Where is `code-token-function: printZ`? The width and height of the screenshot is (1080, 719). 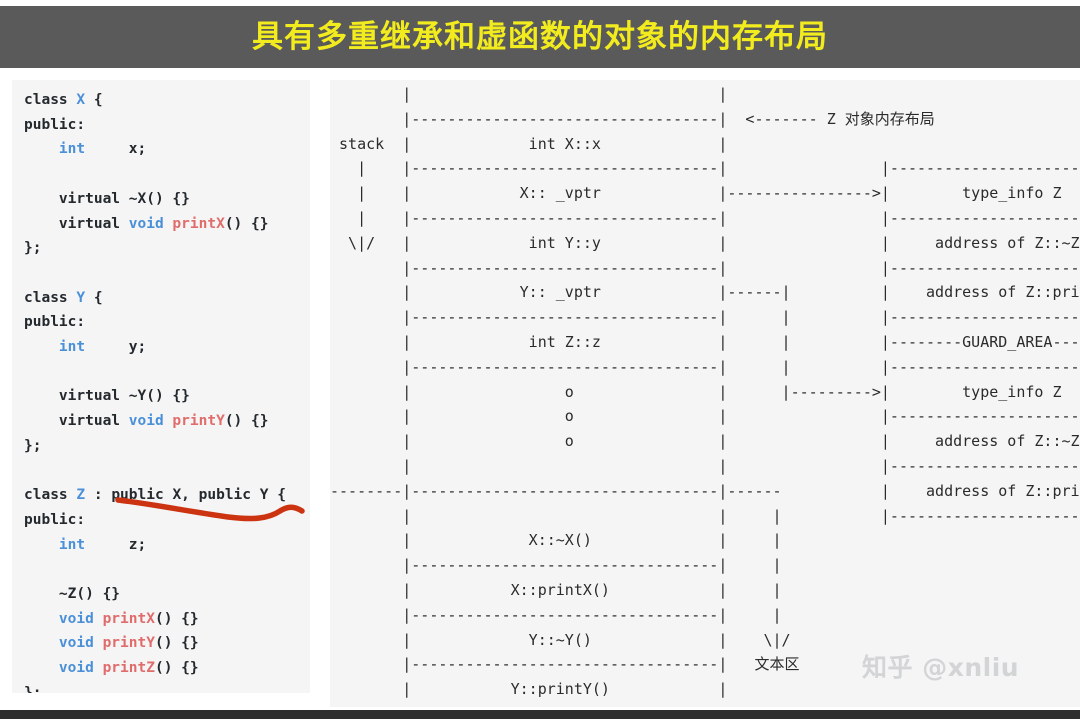 code-token-function: printZ is located at coordinates (128, 668).